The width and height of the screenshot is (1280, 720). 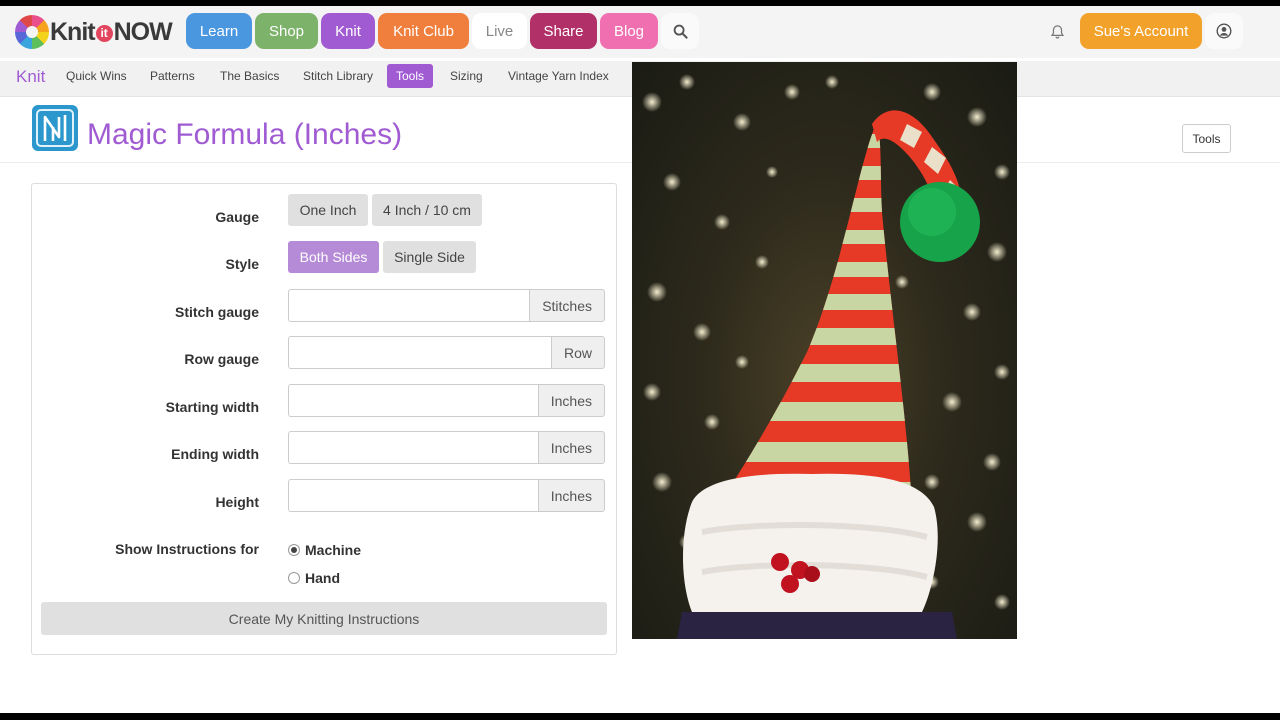 I want to click on subnav-item-stitch-library: Stitch Library, so click(x=338, y=76).